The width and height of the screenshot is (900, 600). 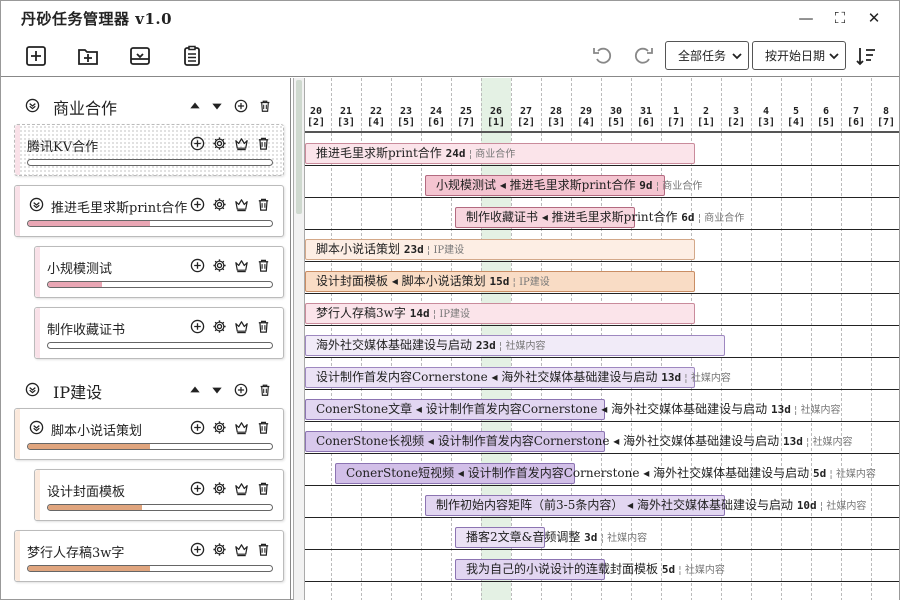 I want to click on task-filter-select: 全部任务, so click(x=707, y=55).